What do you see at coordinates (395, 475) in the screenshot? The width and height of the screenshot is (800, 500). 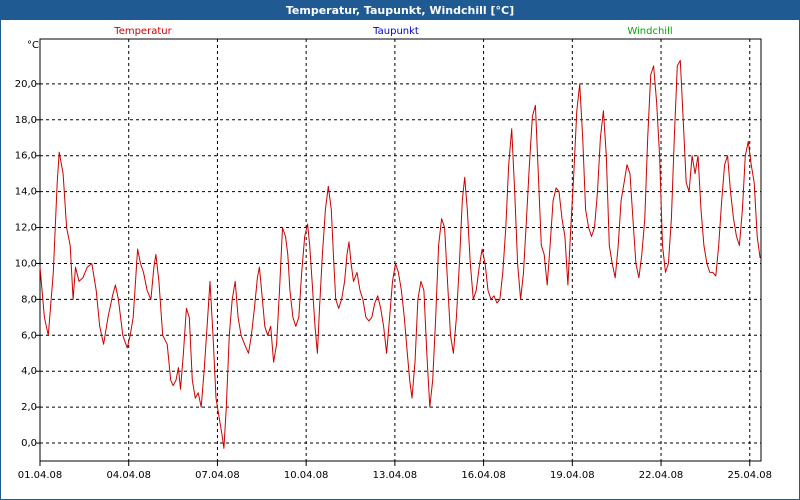 I see `x-tick-label: 13.04.08` at bounding box center [395, 475].